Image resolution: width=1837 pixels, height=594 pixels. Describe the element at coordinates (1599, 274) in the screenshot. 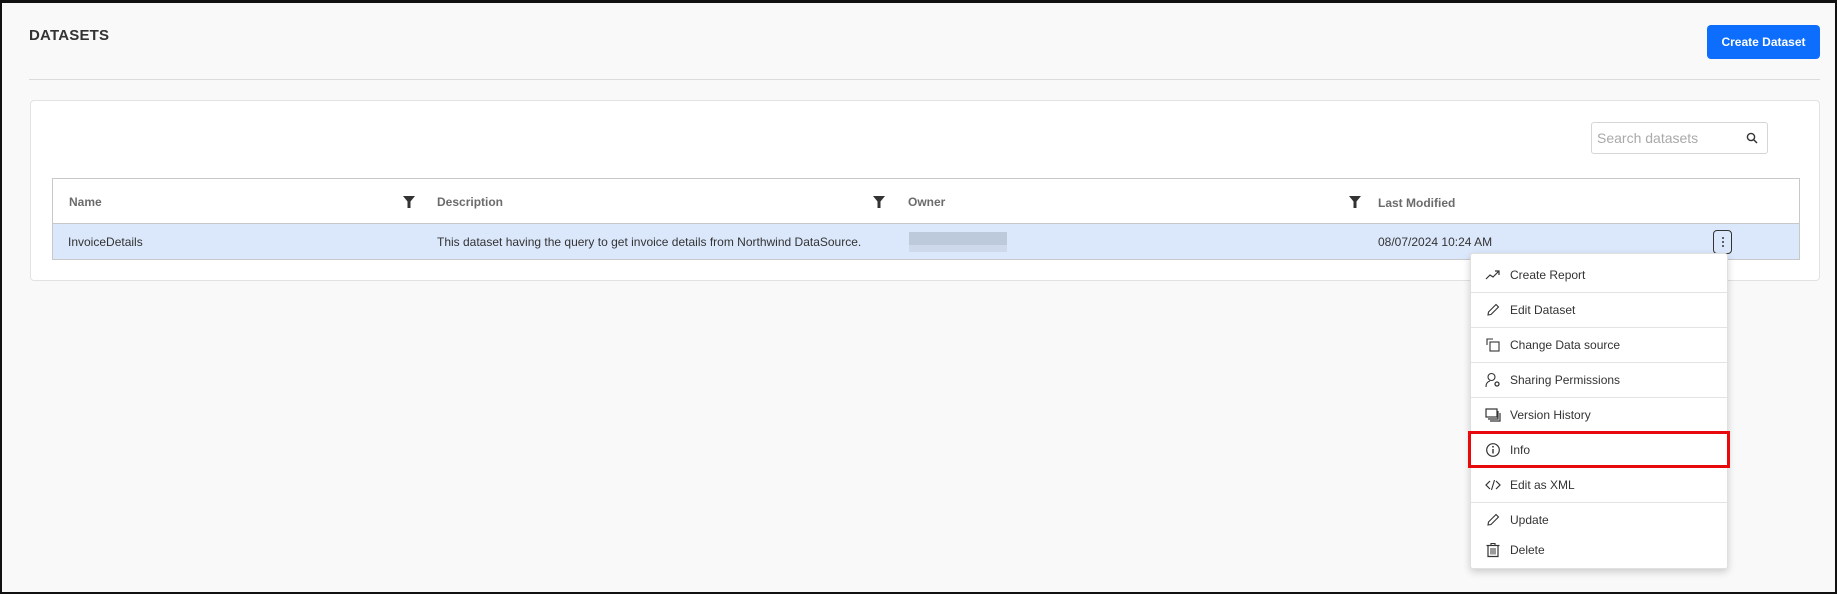

I see `menu-item-create-report: Create Report` at that location.